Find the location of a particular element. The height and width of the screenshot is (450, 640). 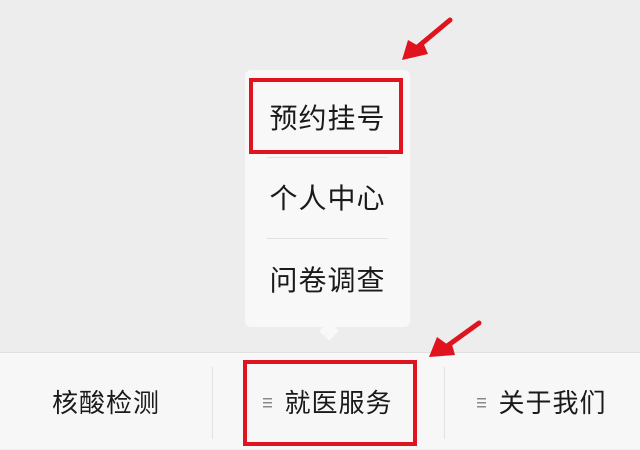

menu-item-label: 核酸检测 is located at coordinates (105, 404).